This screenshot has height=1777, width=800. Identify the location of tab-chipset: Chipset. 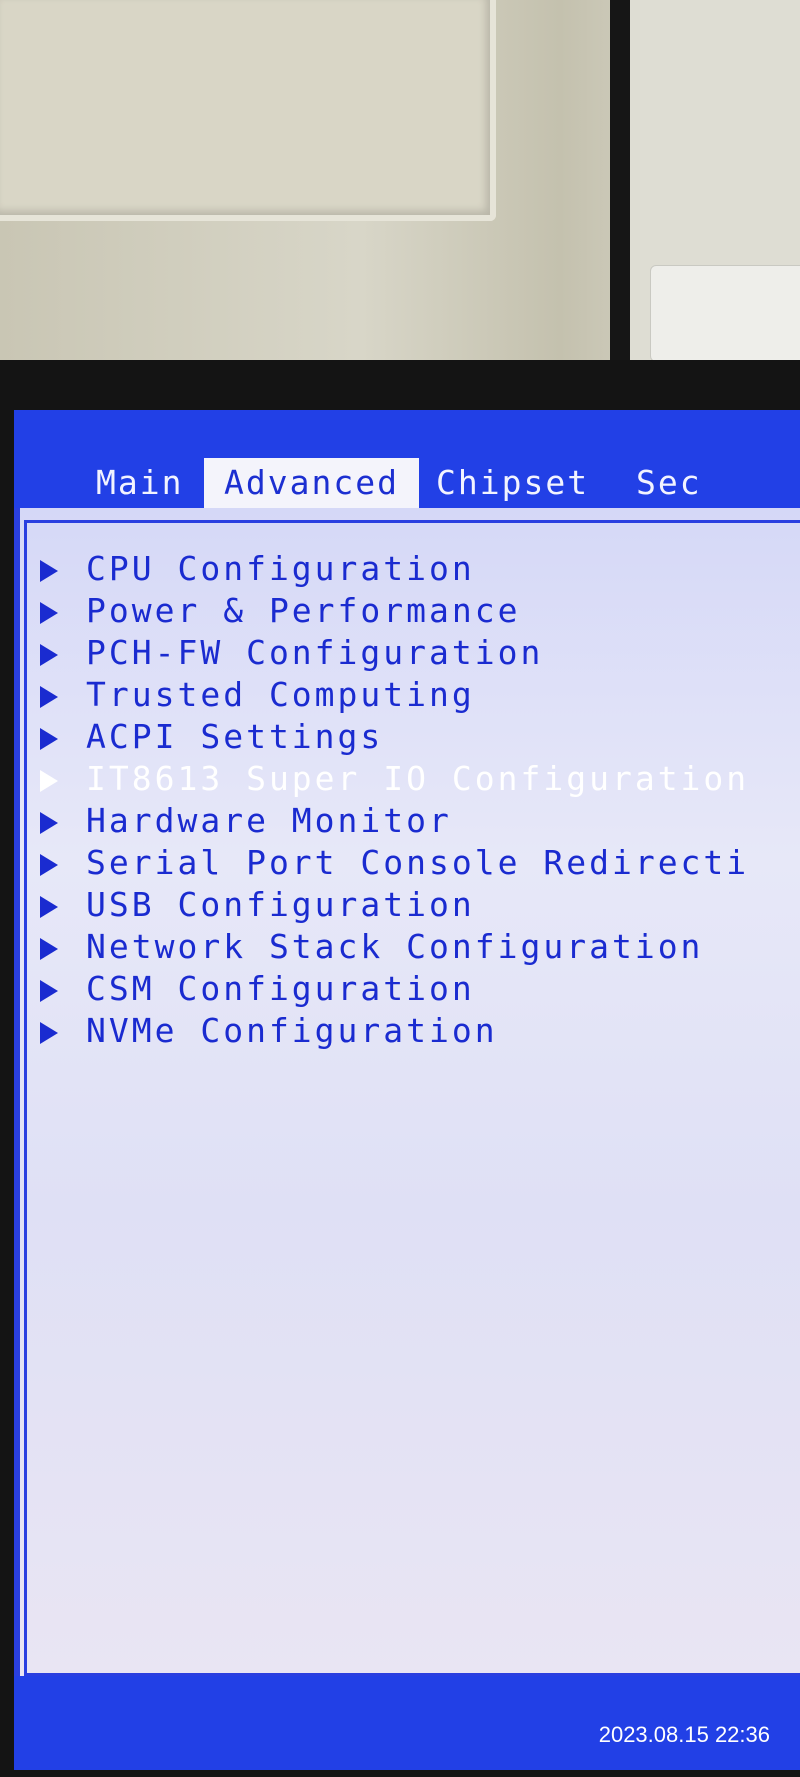
(512, 483).